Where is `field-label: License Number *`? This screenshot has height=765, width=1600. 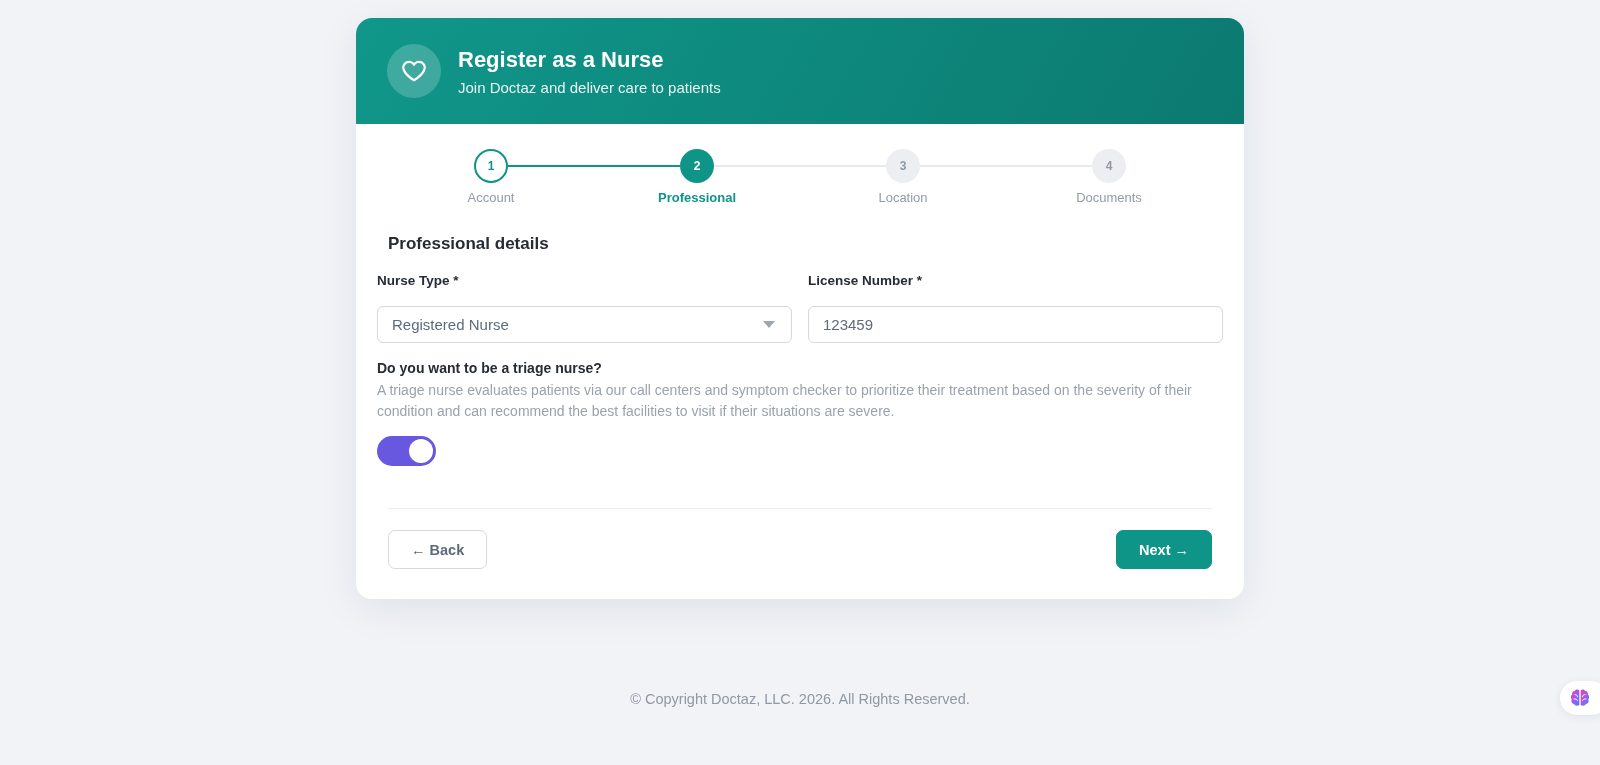 field-label: License Number * is located at coordinates (866, 281).